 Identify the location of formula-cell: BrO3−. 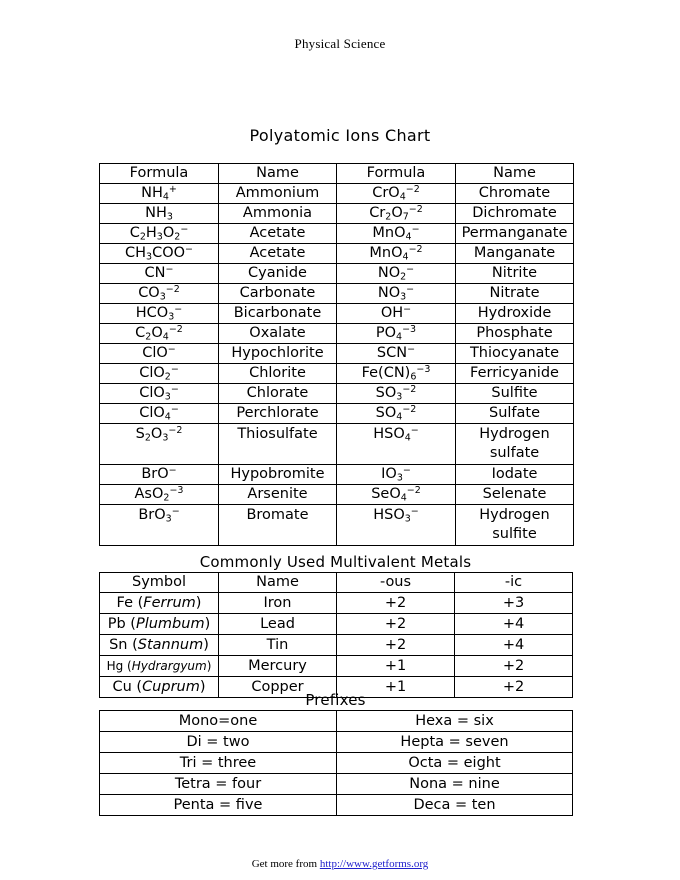
(159, 525).